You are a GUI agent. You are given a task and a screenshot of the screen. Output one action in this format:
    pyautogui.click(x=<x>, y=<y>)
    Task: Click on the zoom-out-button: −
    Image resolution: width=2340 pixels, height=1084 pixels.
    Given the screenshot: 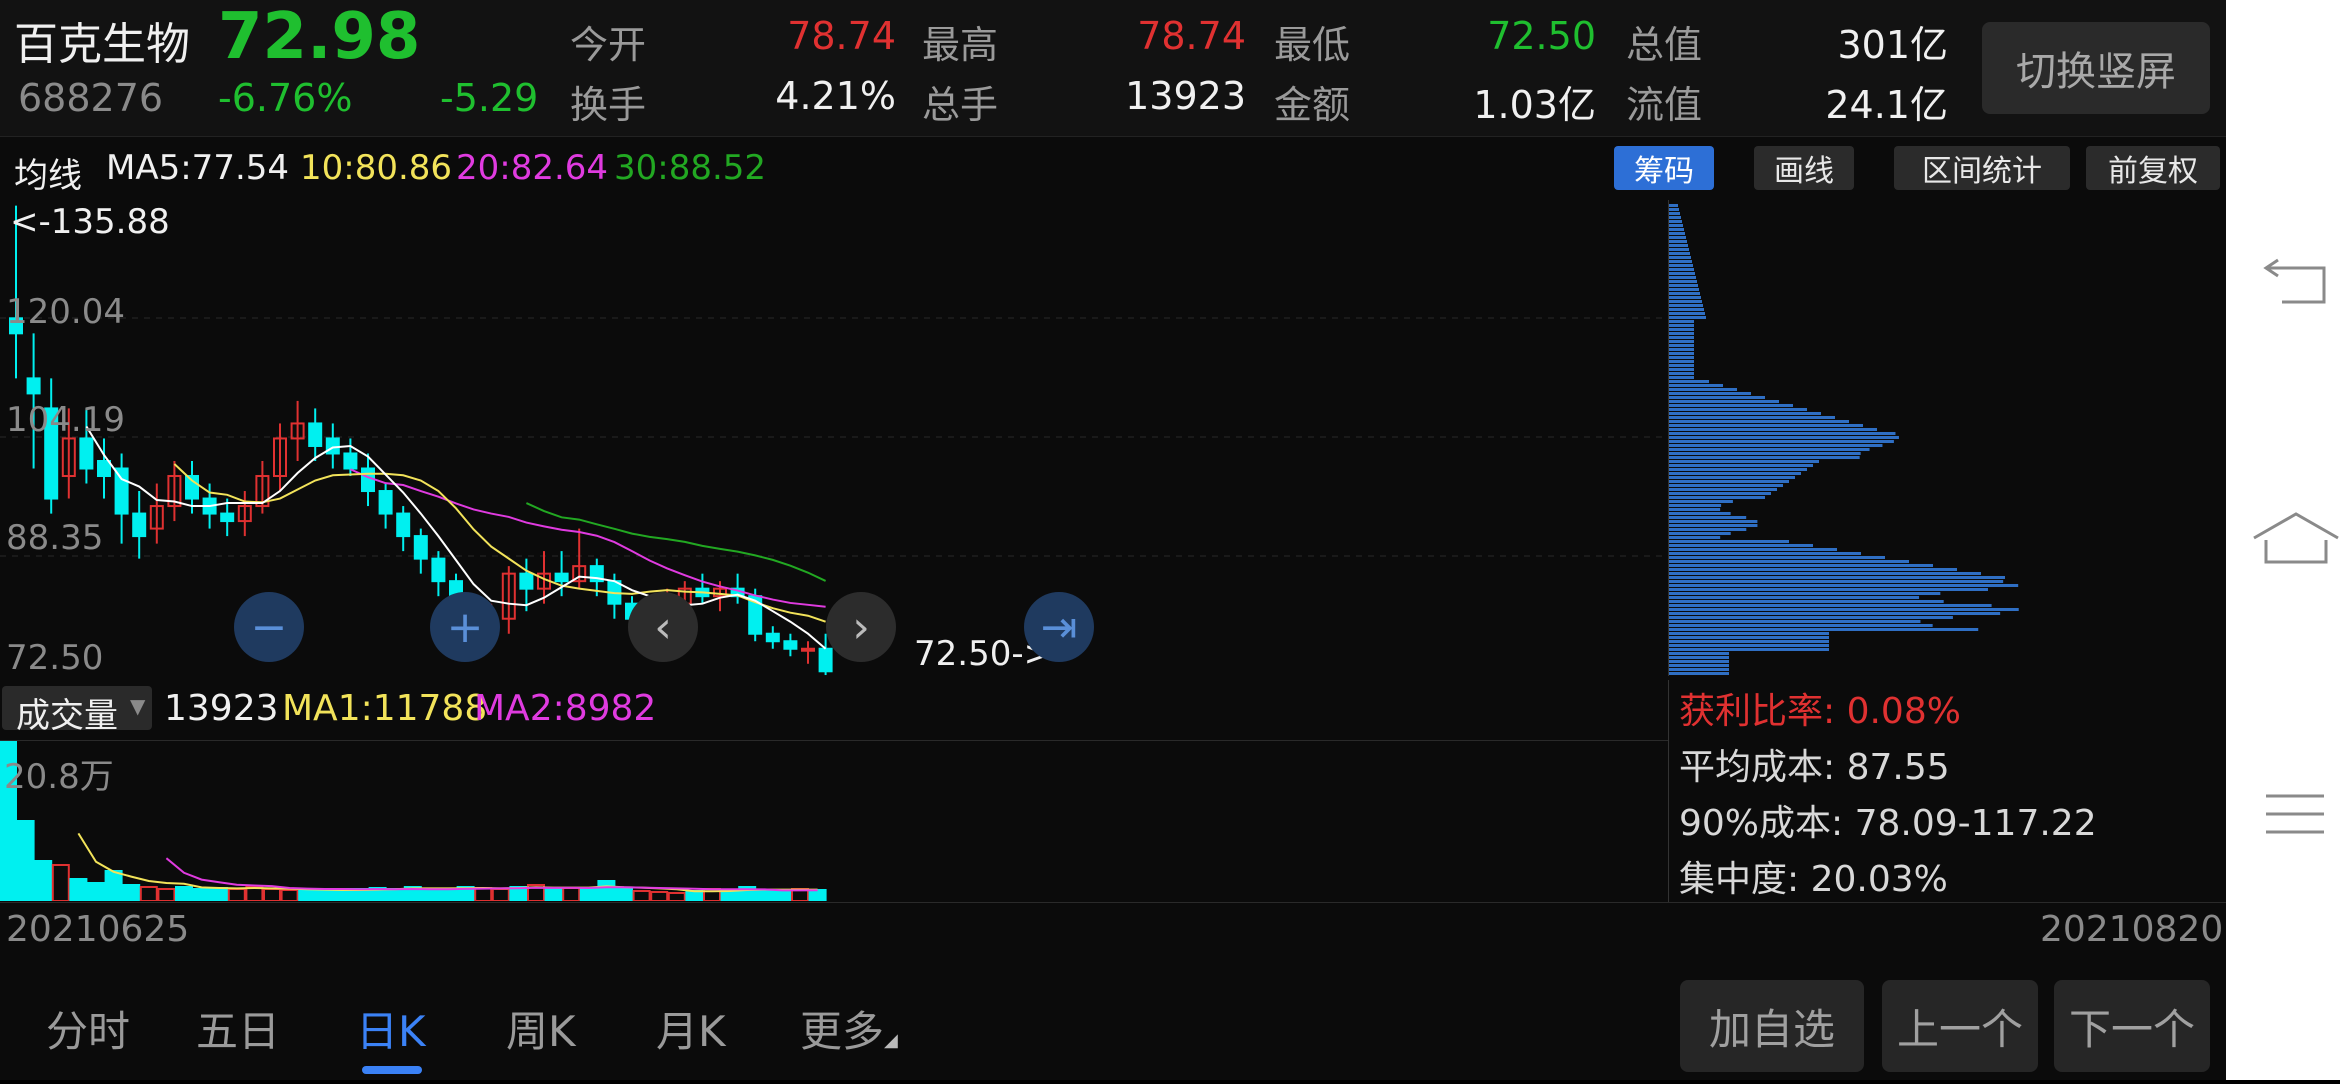 What is the action you would take?
    pyautogui.click(x=269, y=627)
    